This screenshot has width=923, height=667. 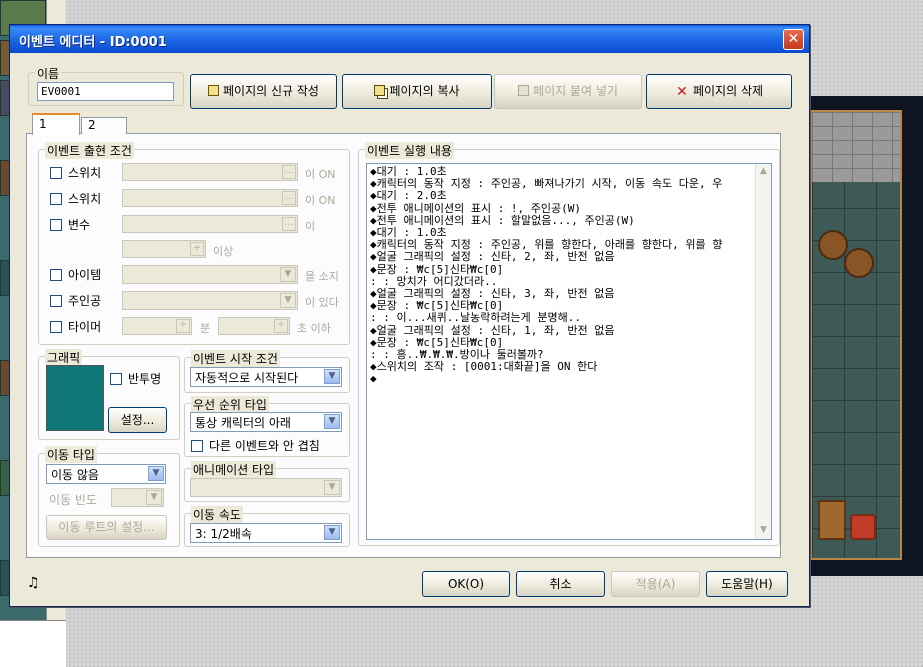 I want to click on variable-suffix2: 이상, so click(x=223, y=251).